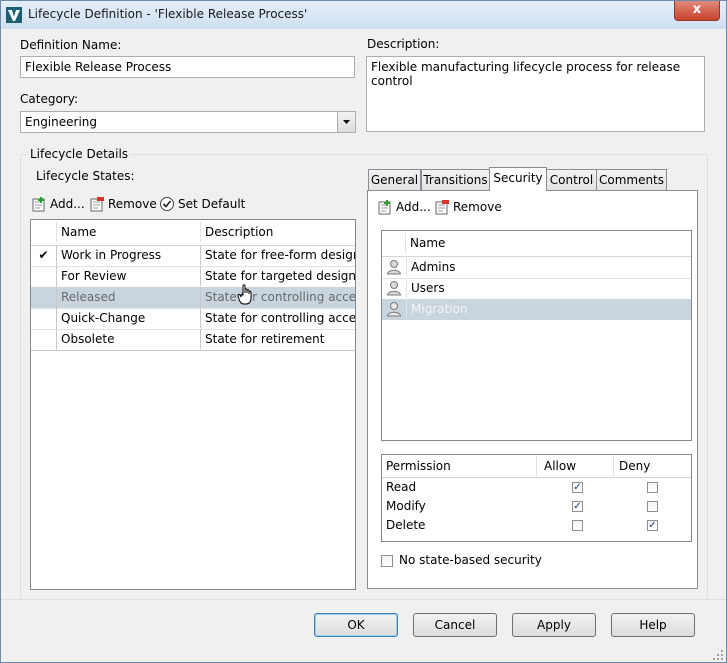  I want to click on read-deny-checkbox, so click(652, 487).